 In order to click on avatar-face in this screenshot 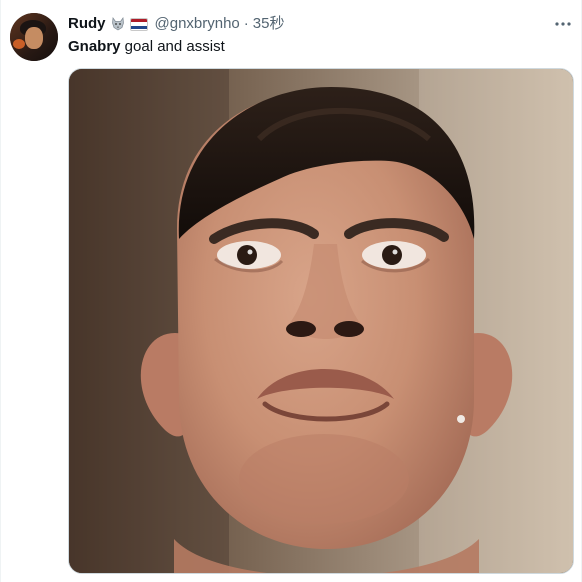, I will do `click(34, 38)`.